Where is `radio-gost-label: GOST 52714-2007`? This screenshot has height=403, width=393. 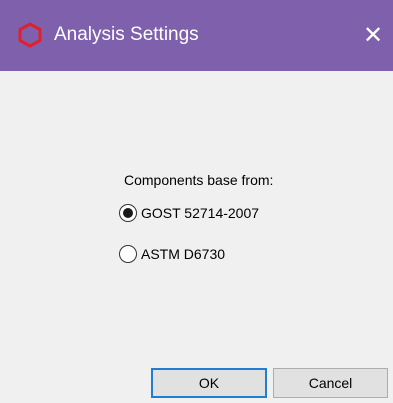 radio-gost-label: GOST 52714-2007 is located at coordinates (200, 213).